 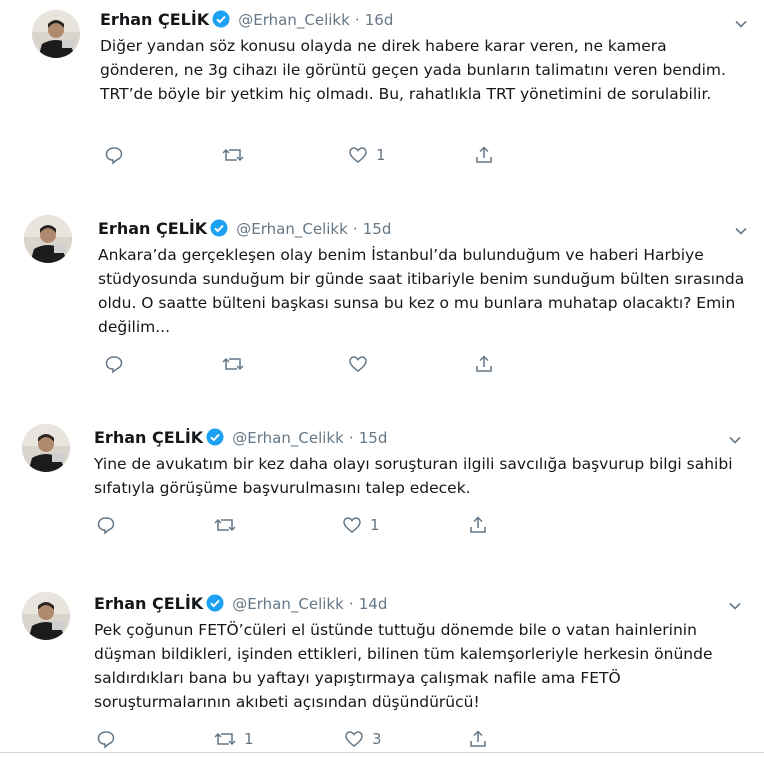 I want to click on tweet-actions: 1 3, so click(x=306, y=739).